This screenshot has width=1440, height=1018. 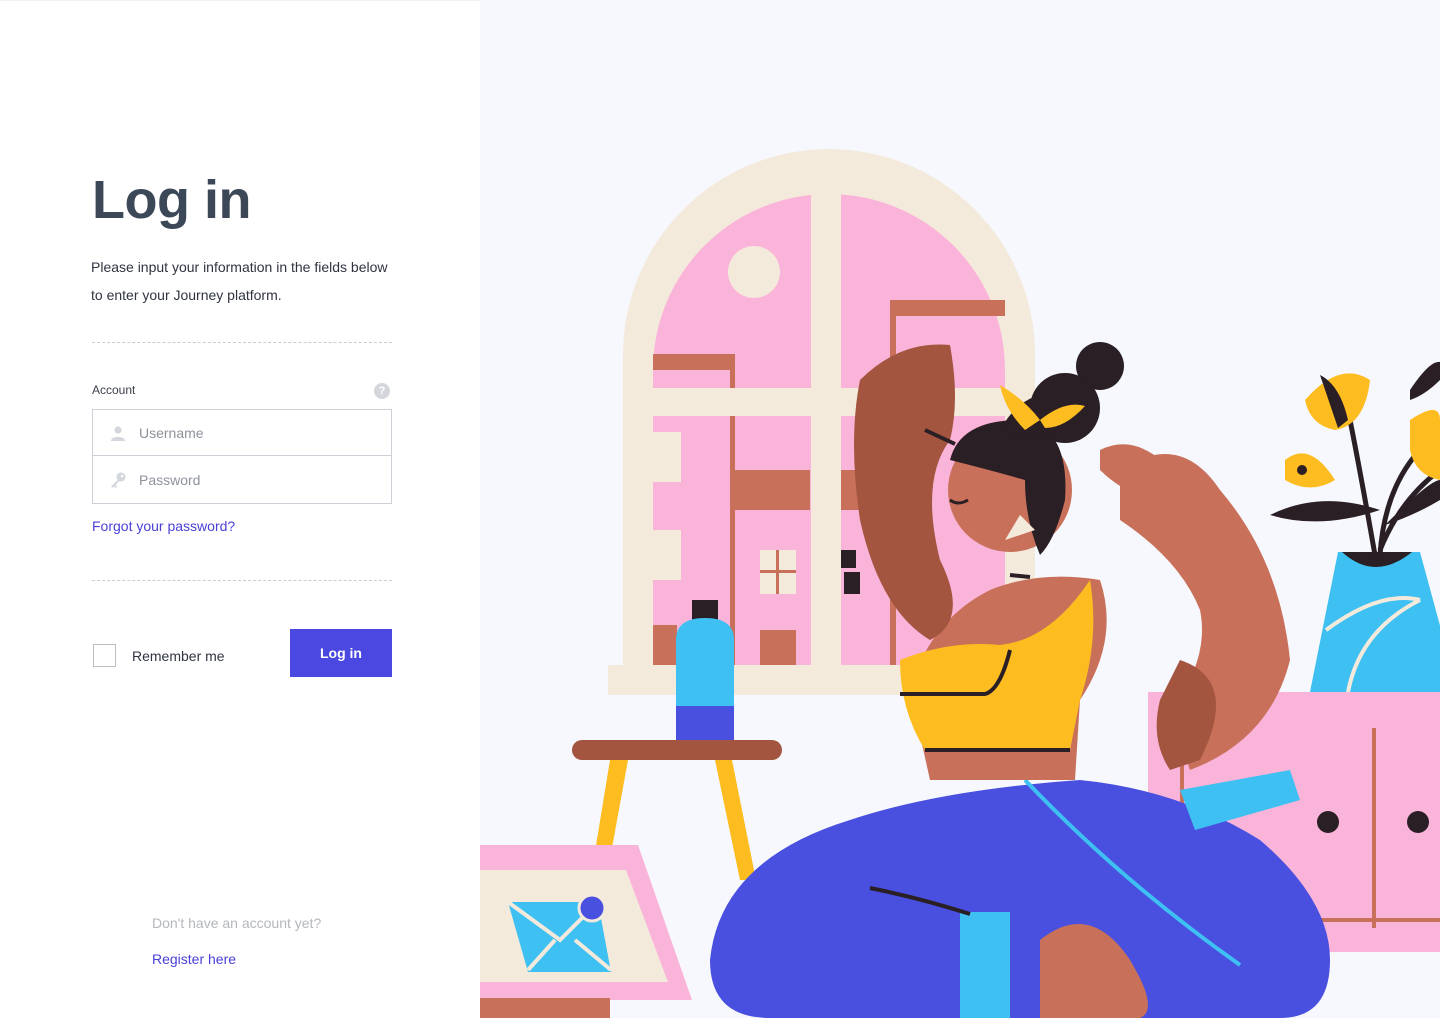 What do you see at coordinates (163, 526) in the screenshot?
I see `forgot-password-link: Forgot your password?` at bounding box center [163, 526].